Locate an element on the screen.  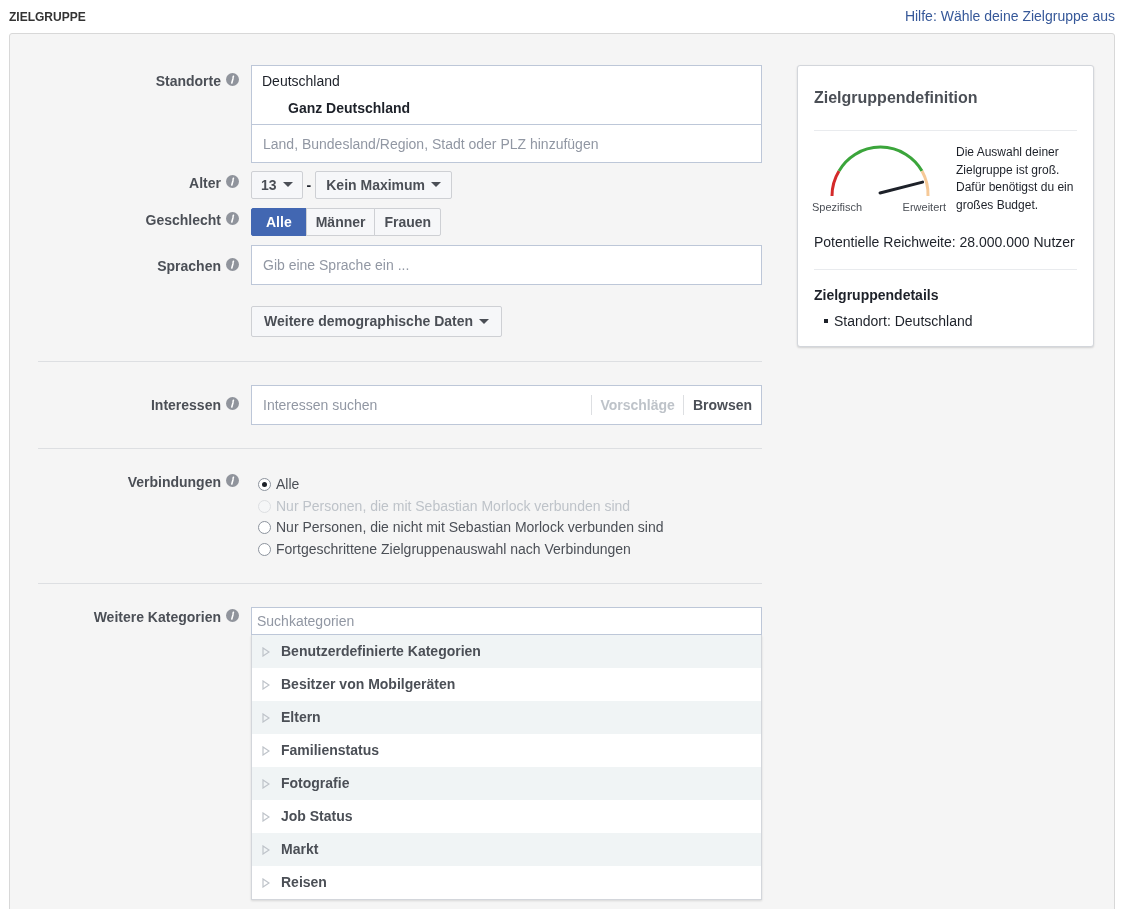
field-label: Verbindungen is located at coordinates (174, 482).